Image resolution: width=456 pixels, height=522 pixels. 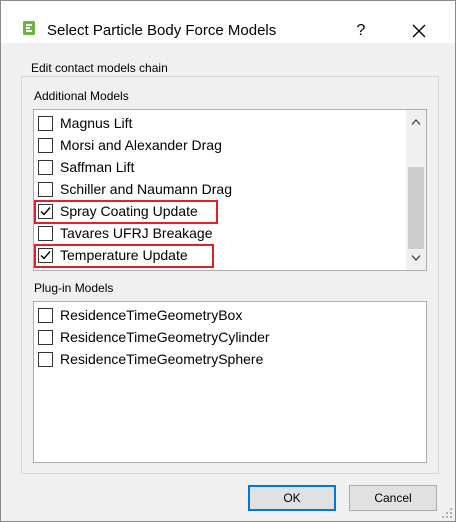 What do you see at coordinates (416, 208) in the screenshot?
I see `scroll-thumb` at bounding box center [416, 208].